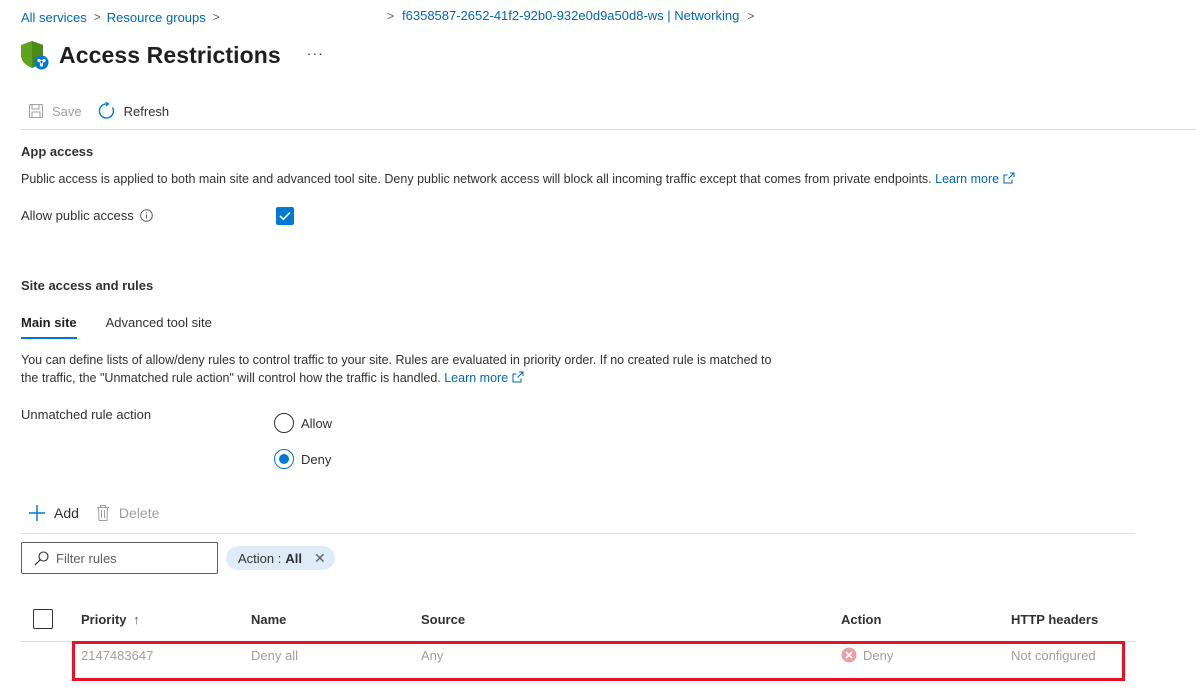 The width and height of the screenshot is (1196, 688). What do you see at coordinates (49, 326) in the screenshot?
I see `tab-main-site: Main site` at bounding box center [49, 326].